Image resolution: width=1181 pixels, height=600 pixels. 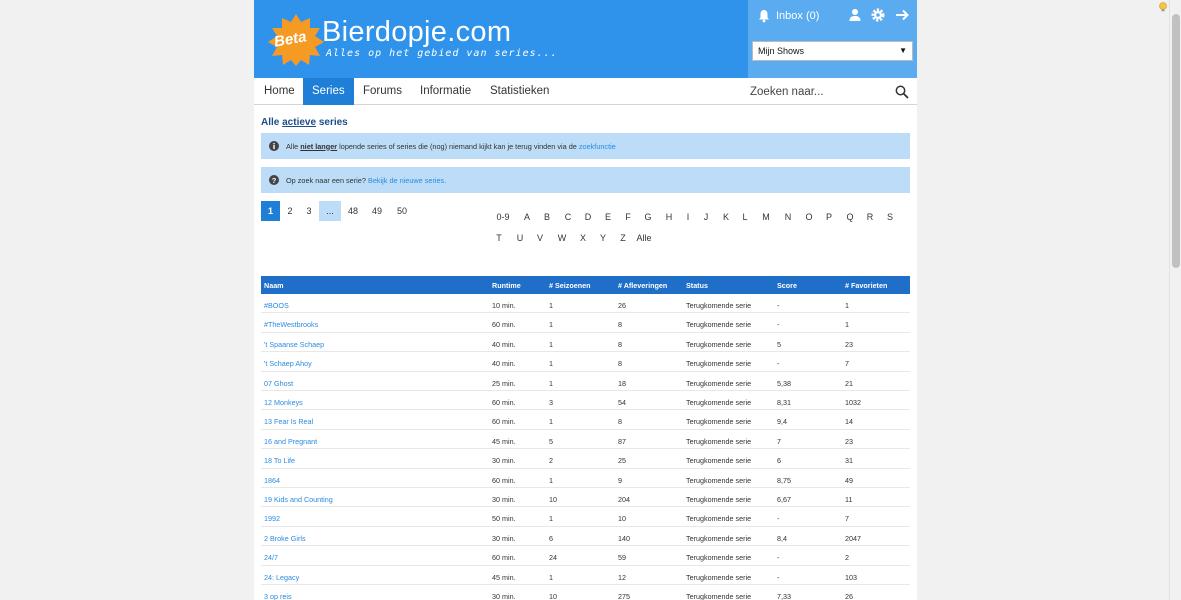 What do you see at coordinates (832, 51) in the screenshot?
I see `my-shows-select: Mijn Shows ▼` at bounding box center [832, 51].